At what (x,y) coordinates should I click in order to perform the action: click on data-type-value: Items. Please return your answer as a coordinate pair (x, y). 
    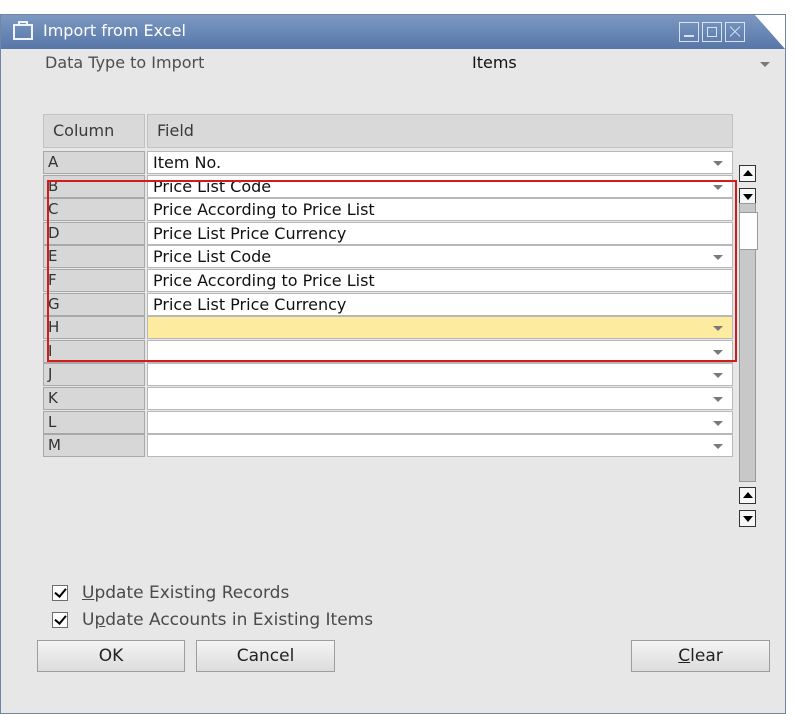
    Looking at the image, I should click on (494, 62).